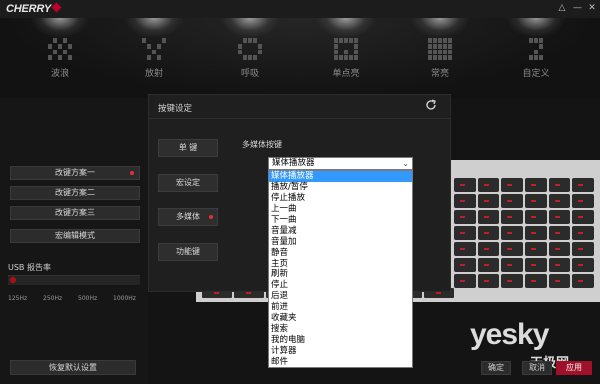 This screenshot has width=600, height=384. I want to click on scheme-label: 宏编辑模式, so click(75, 235).